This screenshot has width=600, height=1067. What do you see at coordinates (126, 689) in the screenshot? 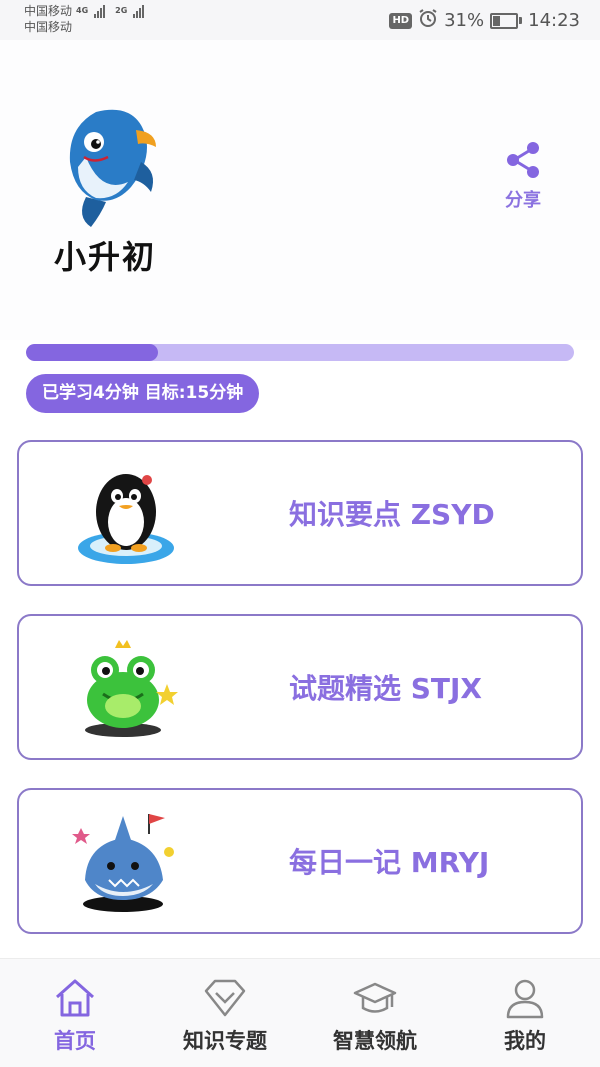
I see `frog-icon` at bounding box center [126, 689].